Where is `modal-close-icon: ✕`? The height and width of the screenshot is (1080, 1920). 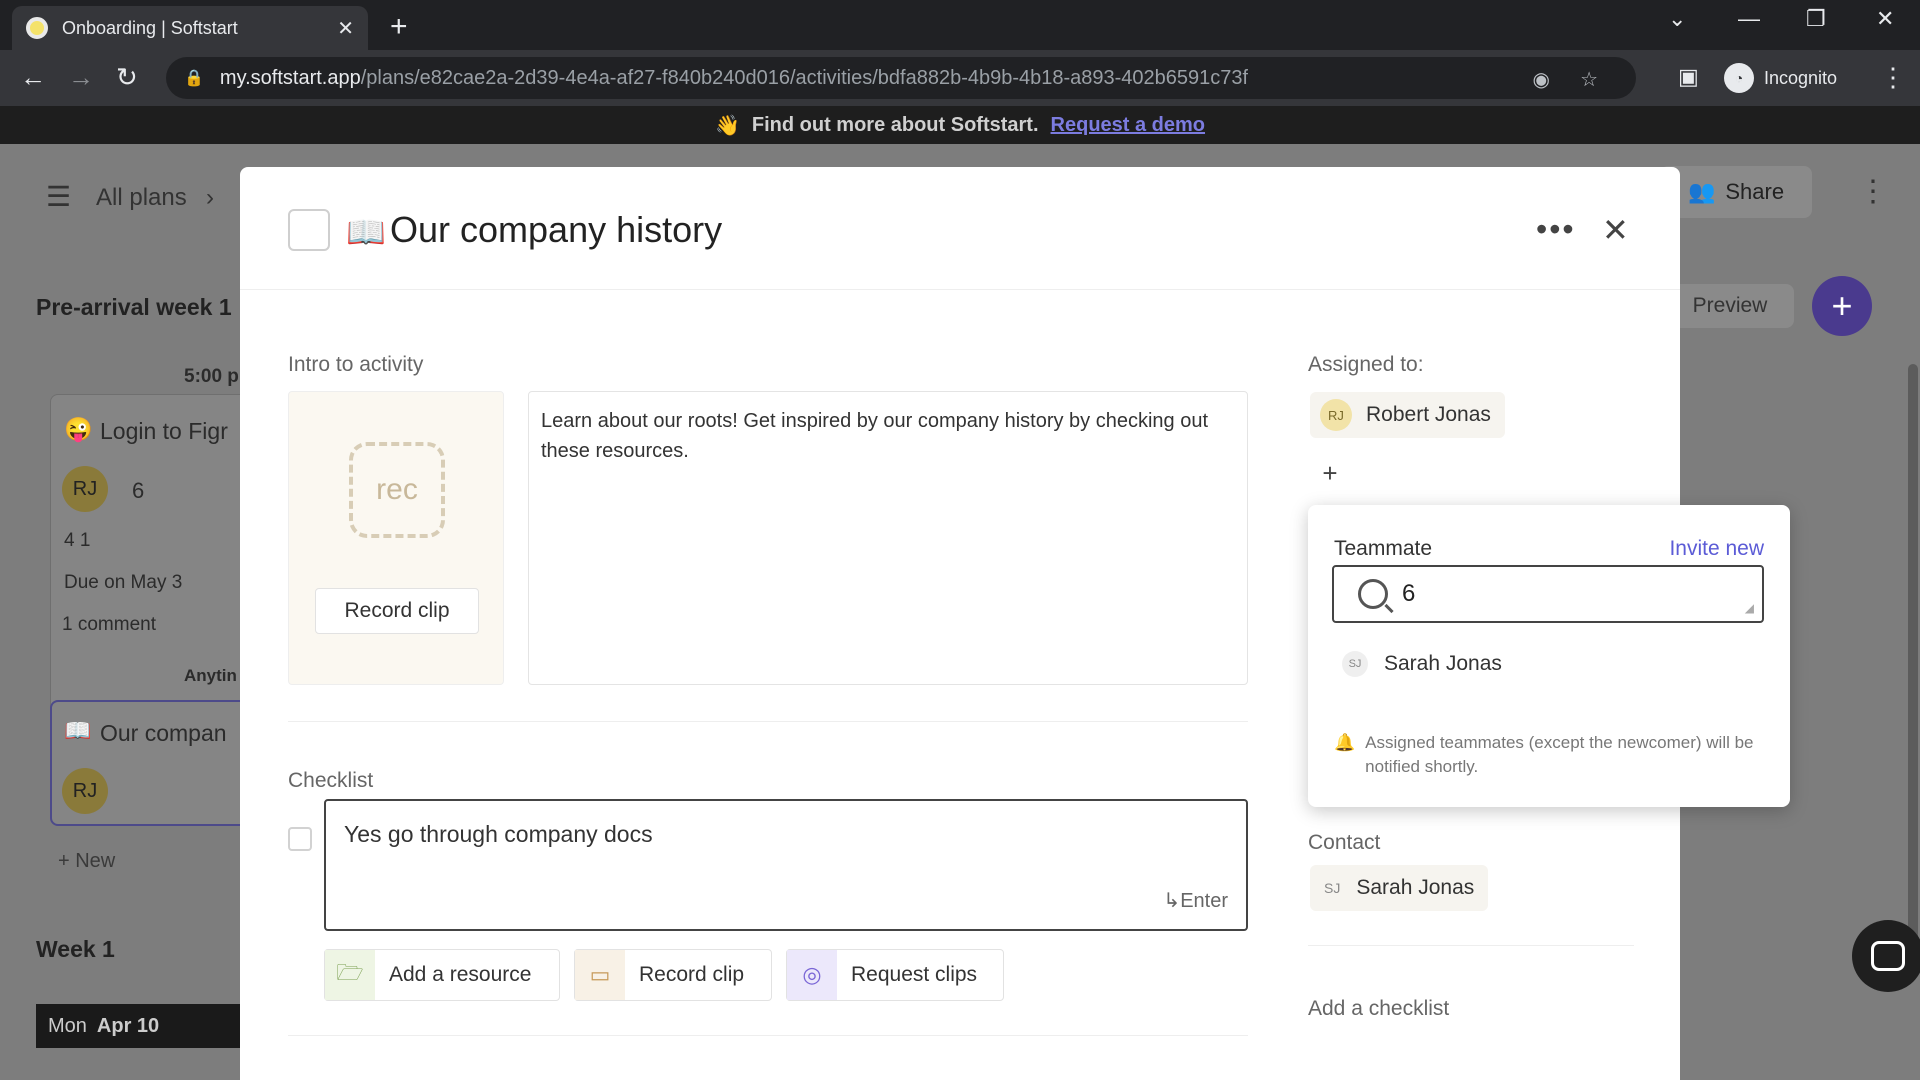
modal-close-icon: ✕ is located at coordinates (1615, 230).